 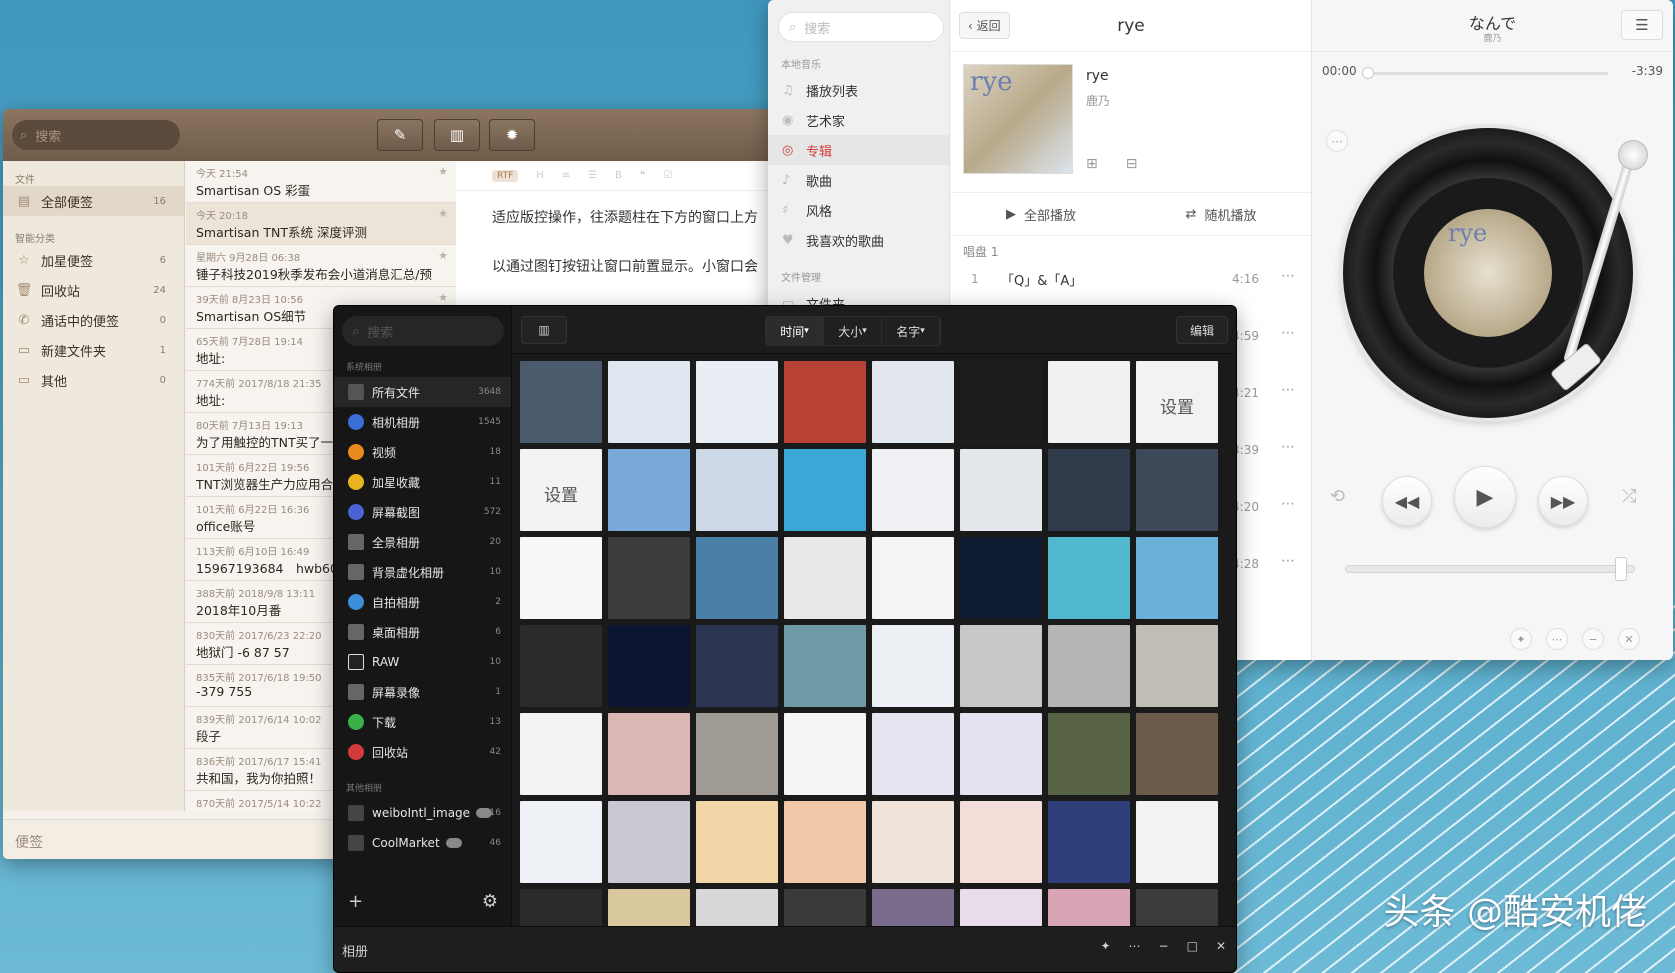 I want to click on list-icon: ☰, so click(x=592, y=175).